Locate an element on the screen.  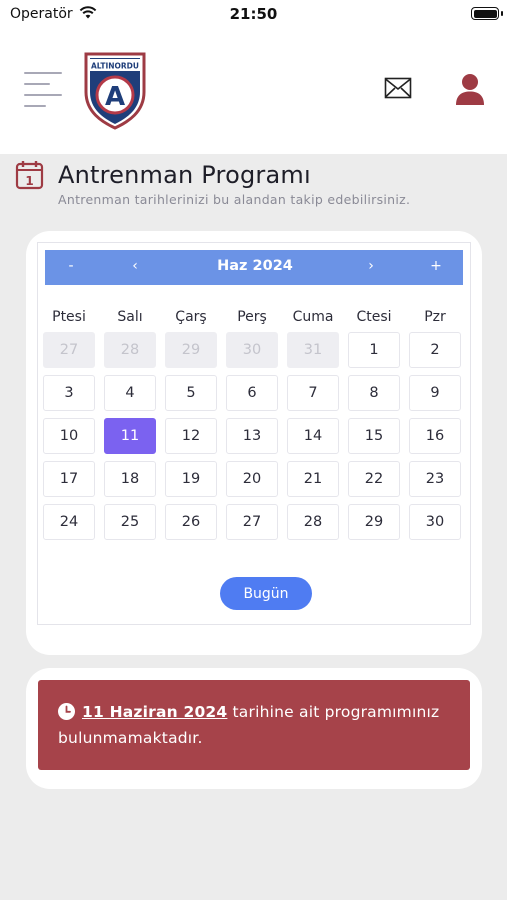
day-cell: 25 is located at coordinates (130, 522).